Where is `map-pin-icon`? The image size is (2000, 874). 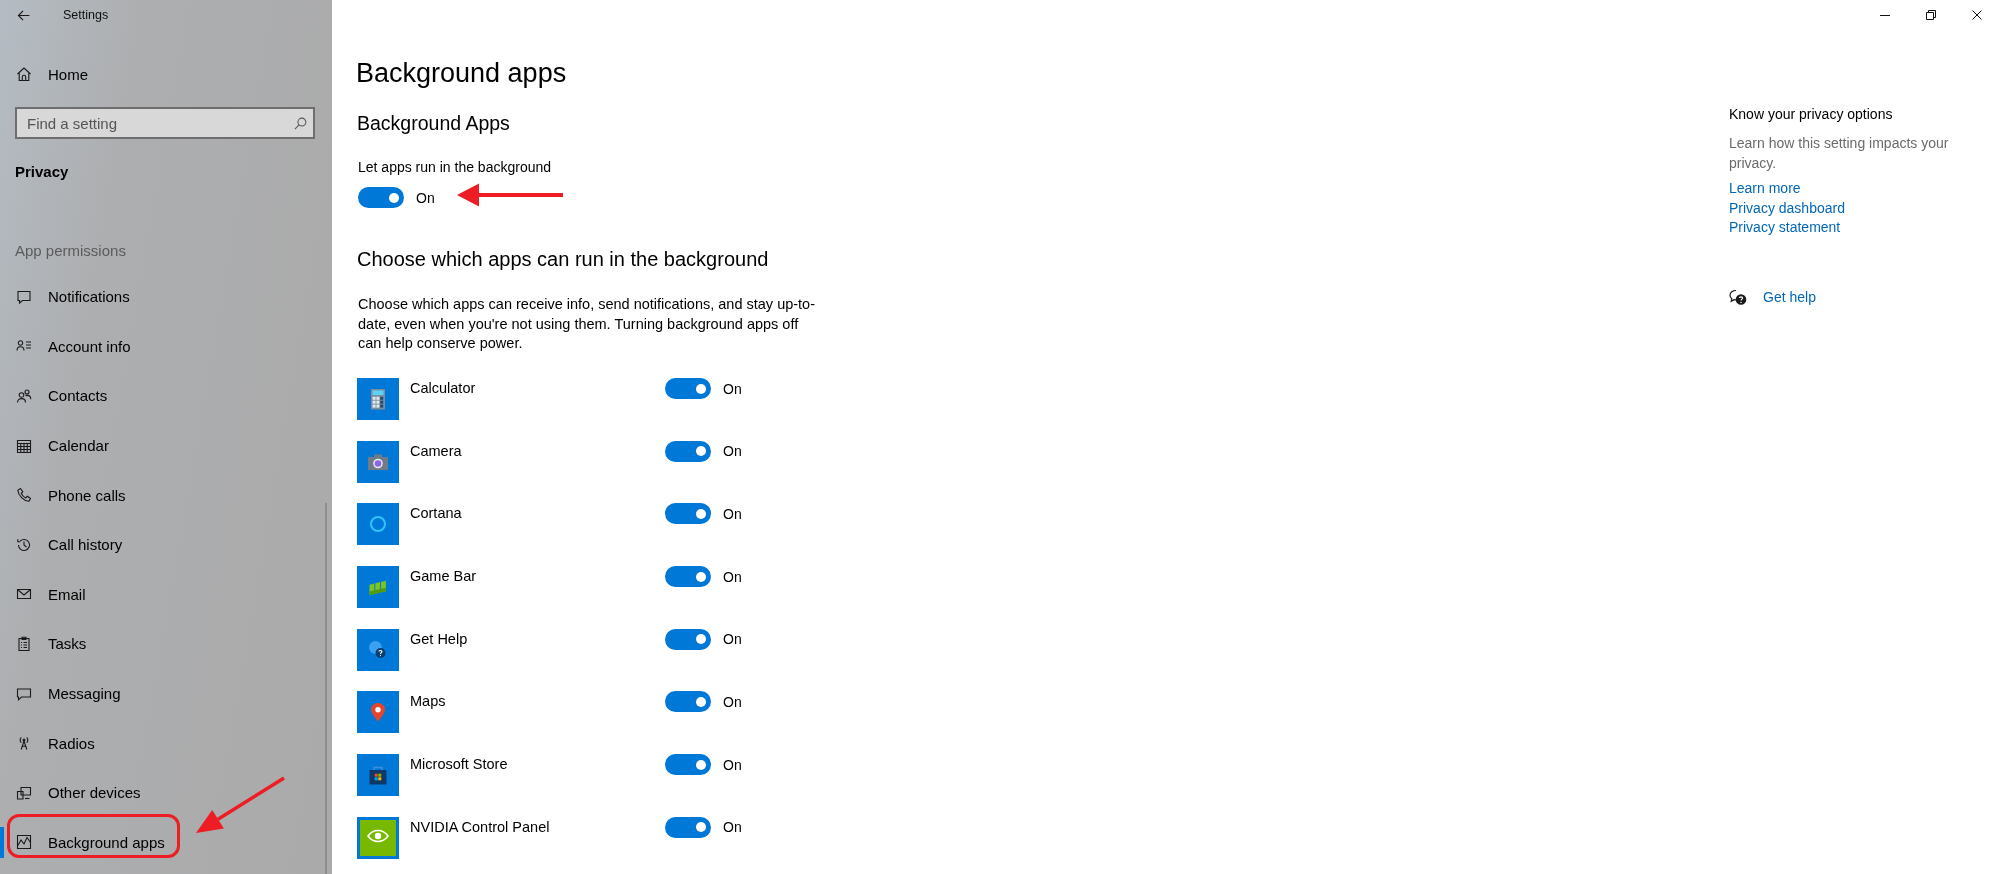
map-pin-icon is located at coordinates (378, 712).